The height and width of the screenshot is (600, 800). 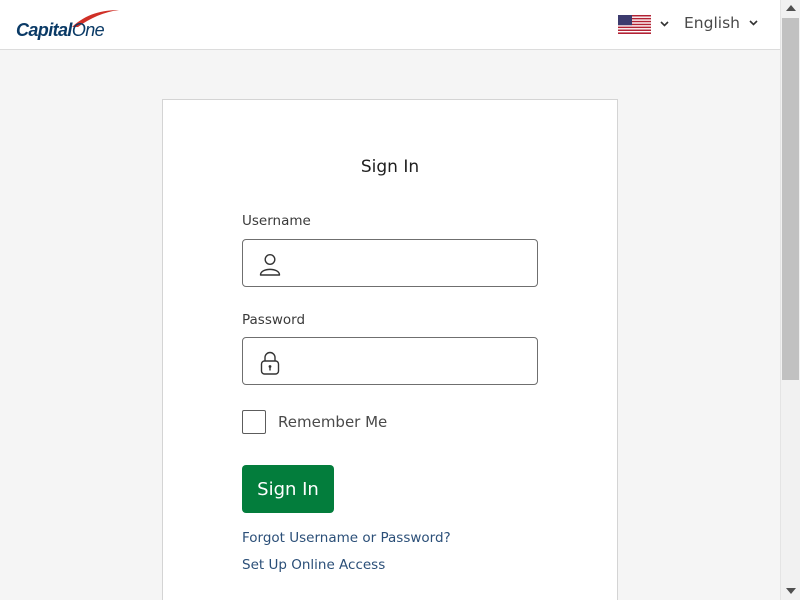 I want to click on password-field-box, so click(x=390, y=361).